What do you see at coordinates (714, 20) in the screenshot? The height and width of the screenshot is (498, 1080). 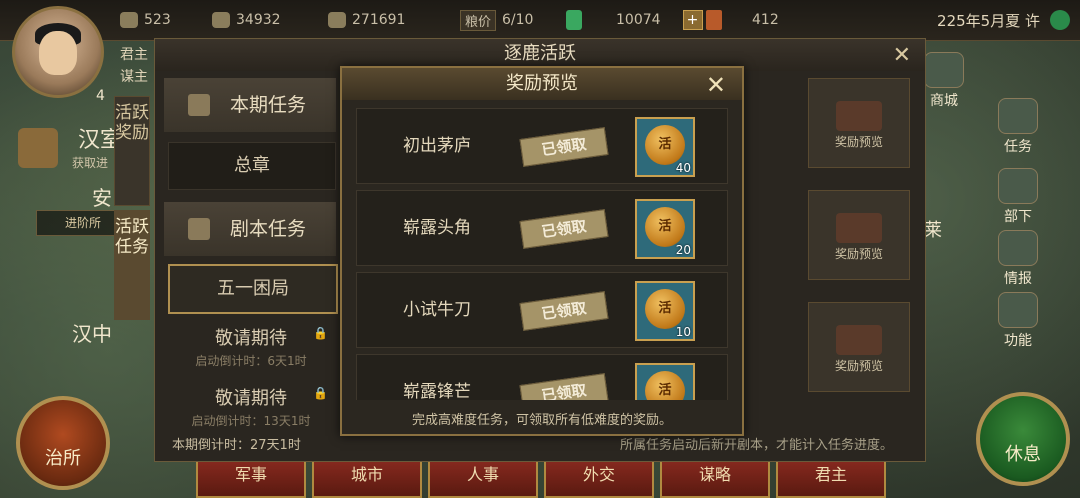 I see `order-icon` at bounding box center [714, 20].